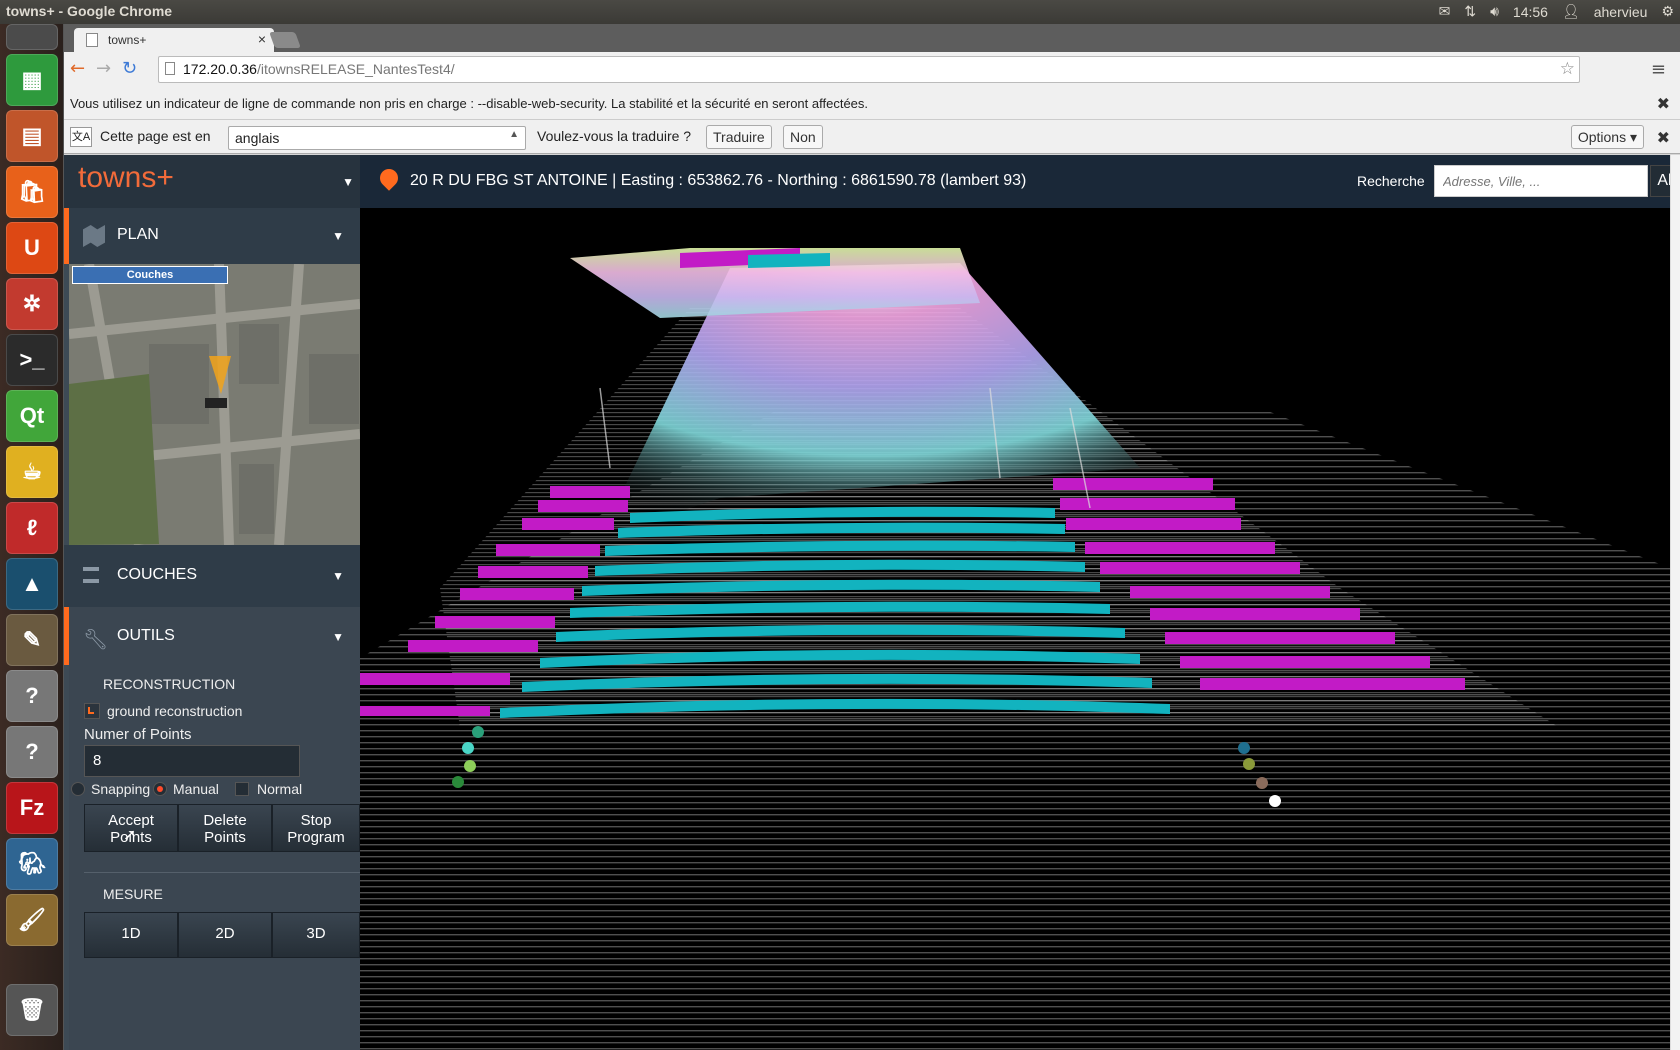 The image size is (1680, 1050). What do you see at coordinates (146, 635) in the screenshot?
I see `outils-title: OUTILS` at bounding box center [146, 635].